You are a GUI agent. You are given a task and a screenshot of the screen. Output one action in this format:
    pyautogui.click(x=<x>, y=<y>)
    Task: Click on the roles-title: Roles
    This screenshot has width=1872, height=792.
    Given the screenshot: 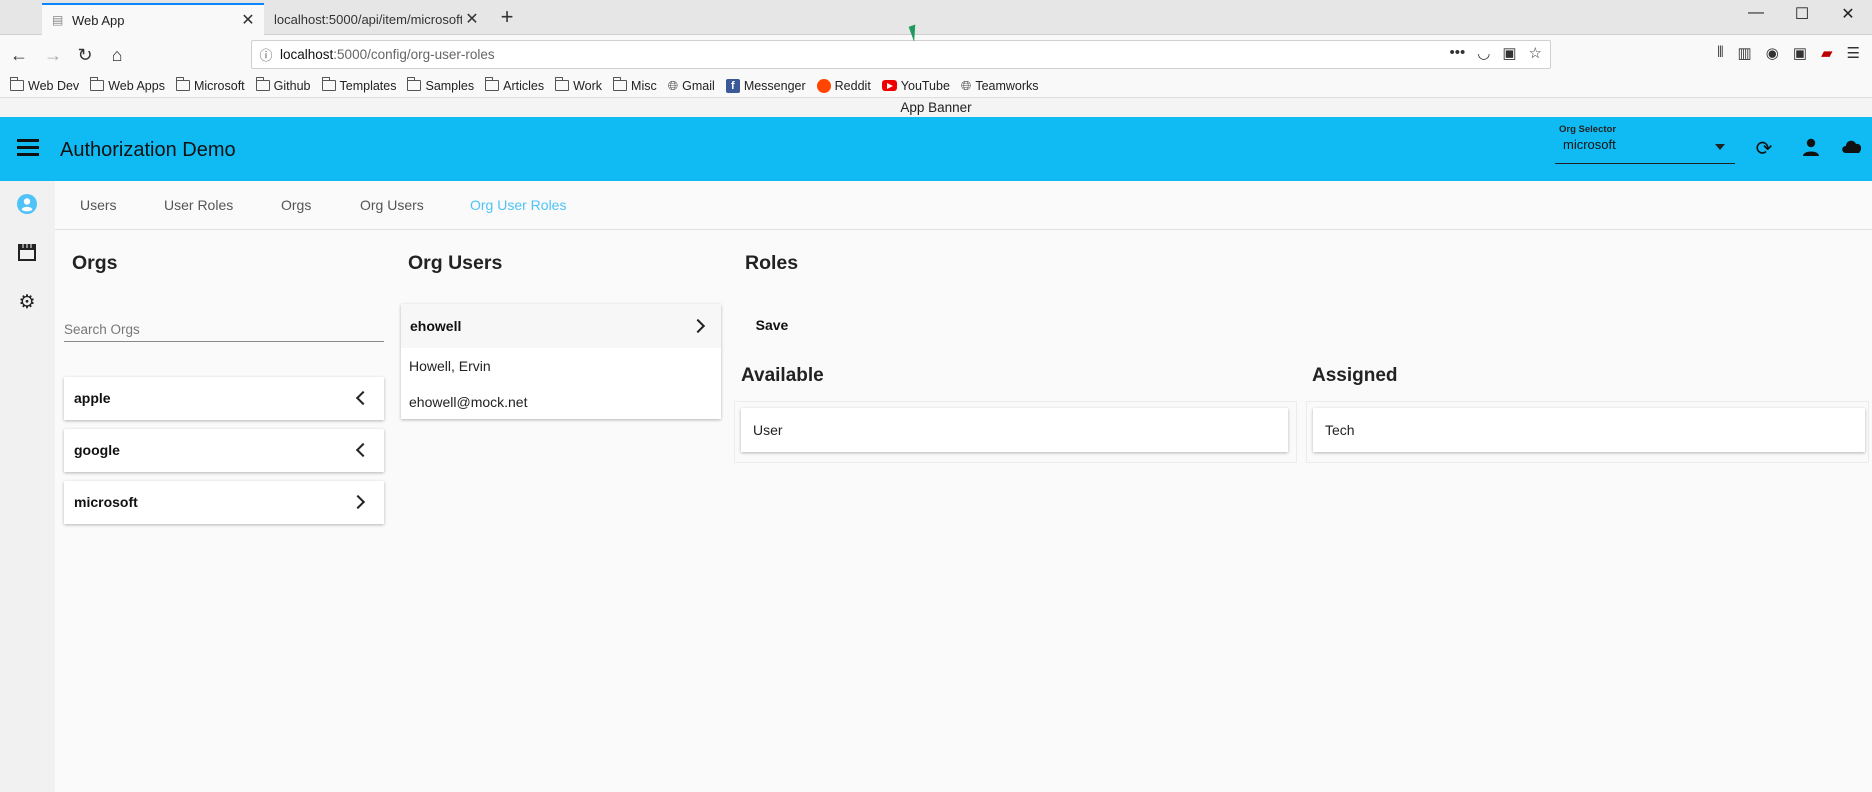 What is the action you would take?
    pyautogui.click(x=772, y=263)
    